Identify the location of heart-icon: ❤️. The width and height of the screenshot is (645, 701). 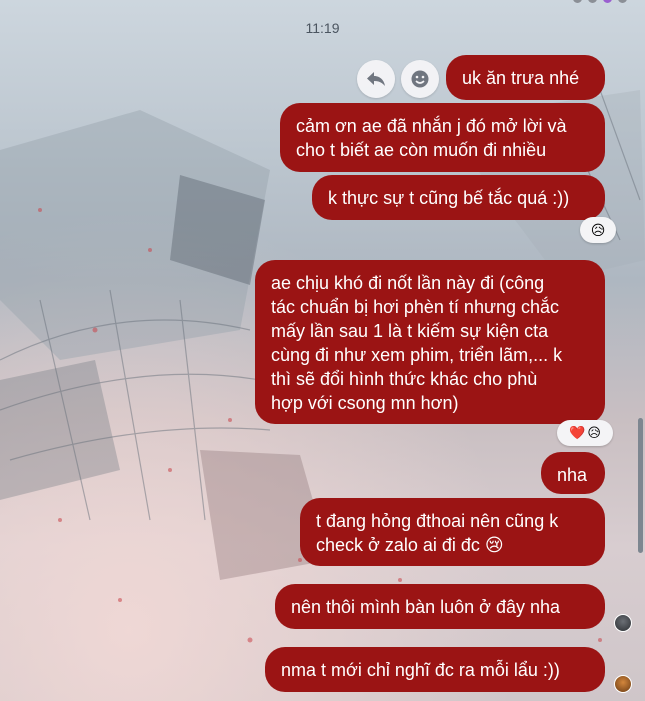
(577, 432).